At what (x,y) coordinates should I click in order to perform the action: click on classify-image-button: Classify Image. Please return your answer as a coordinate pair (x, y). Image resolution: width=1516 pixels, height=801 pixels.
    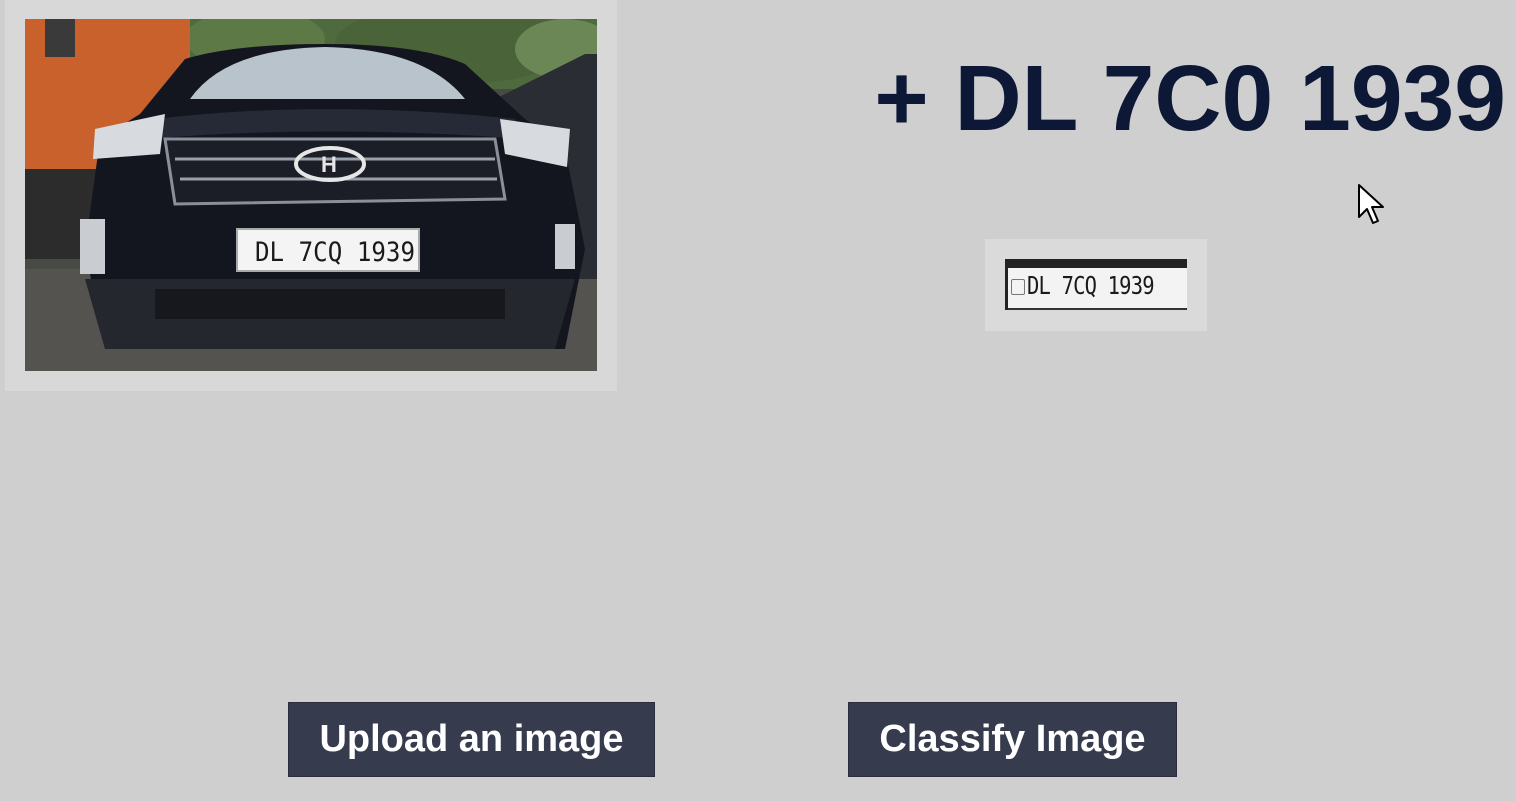
    Looking at the image, I should click on (1012, 739).